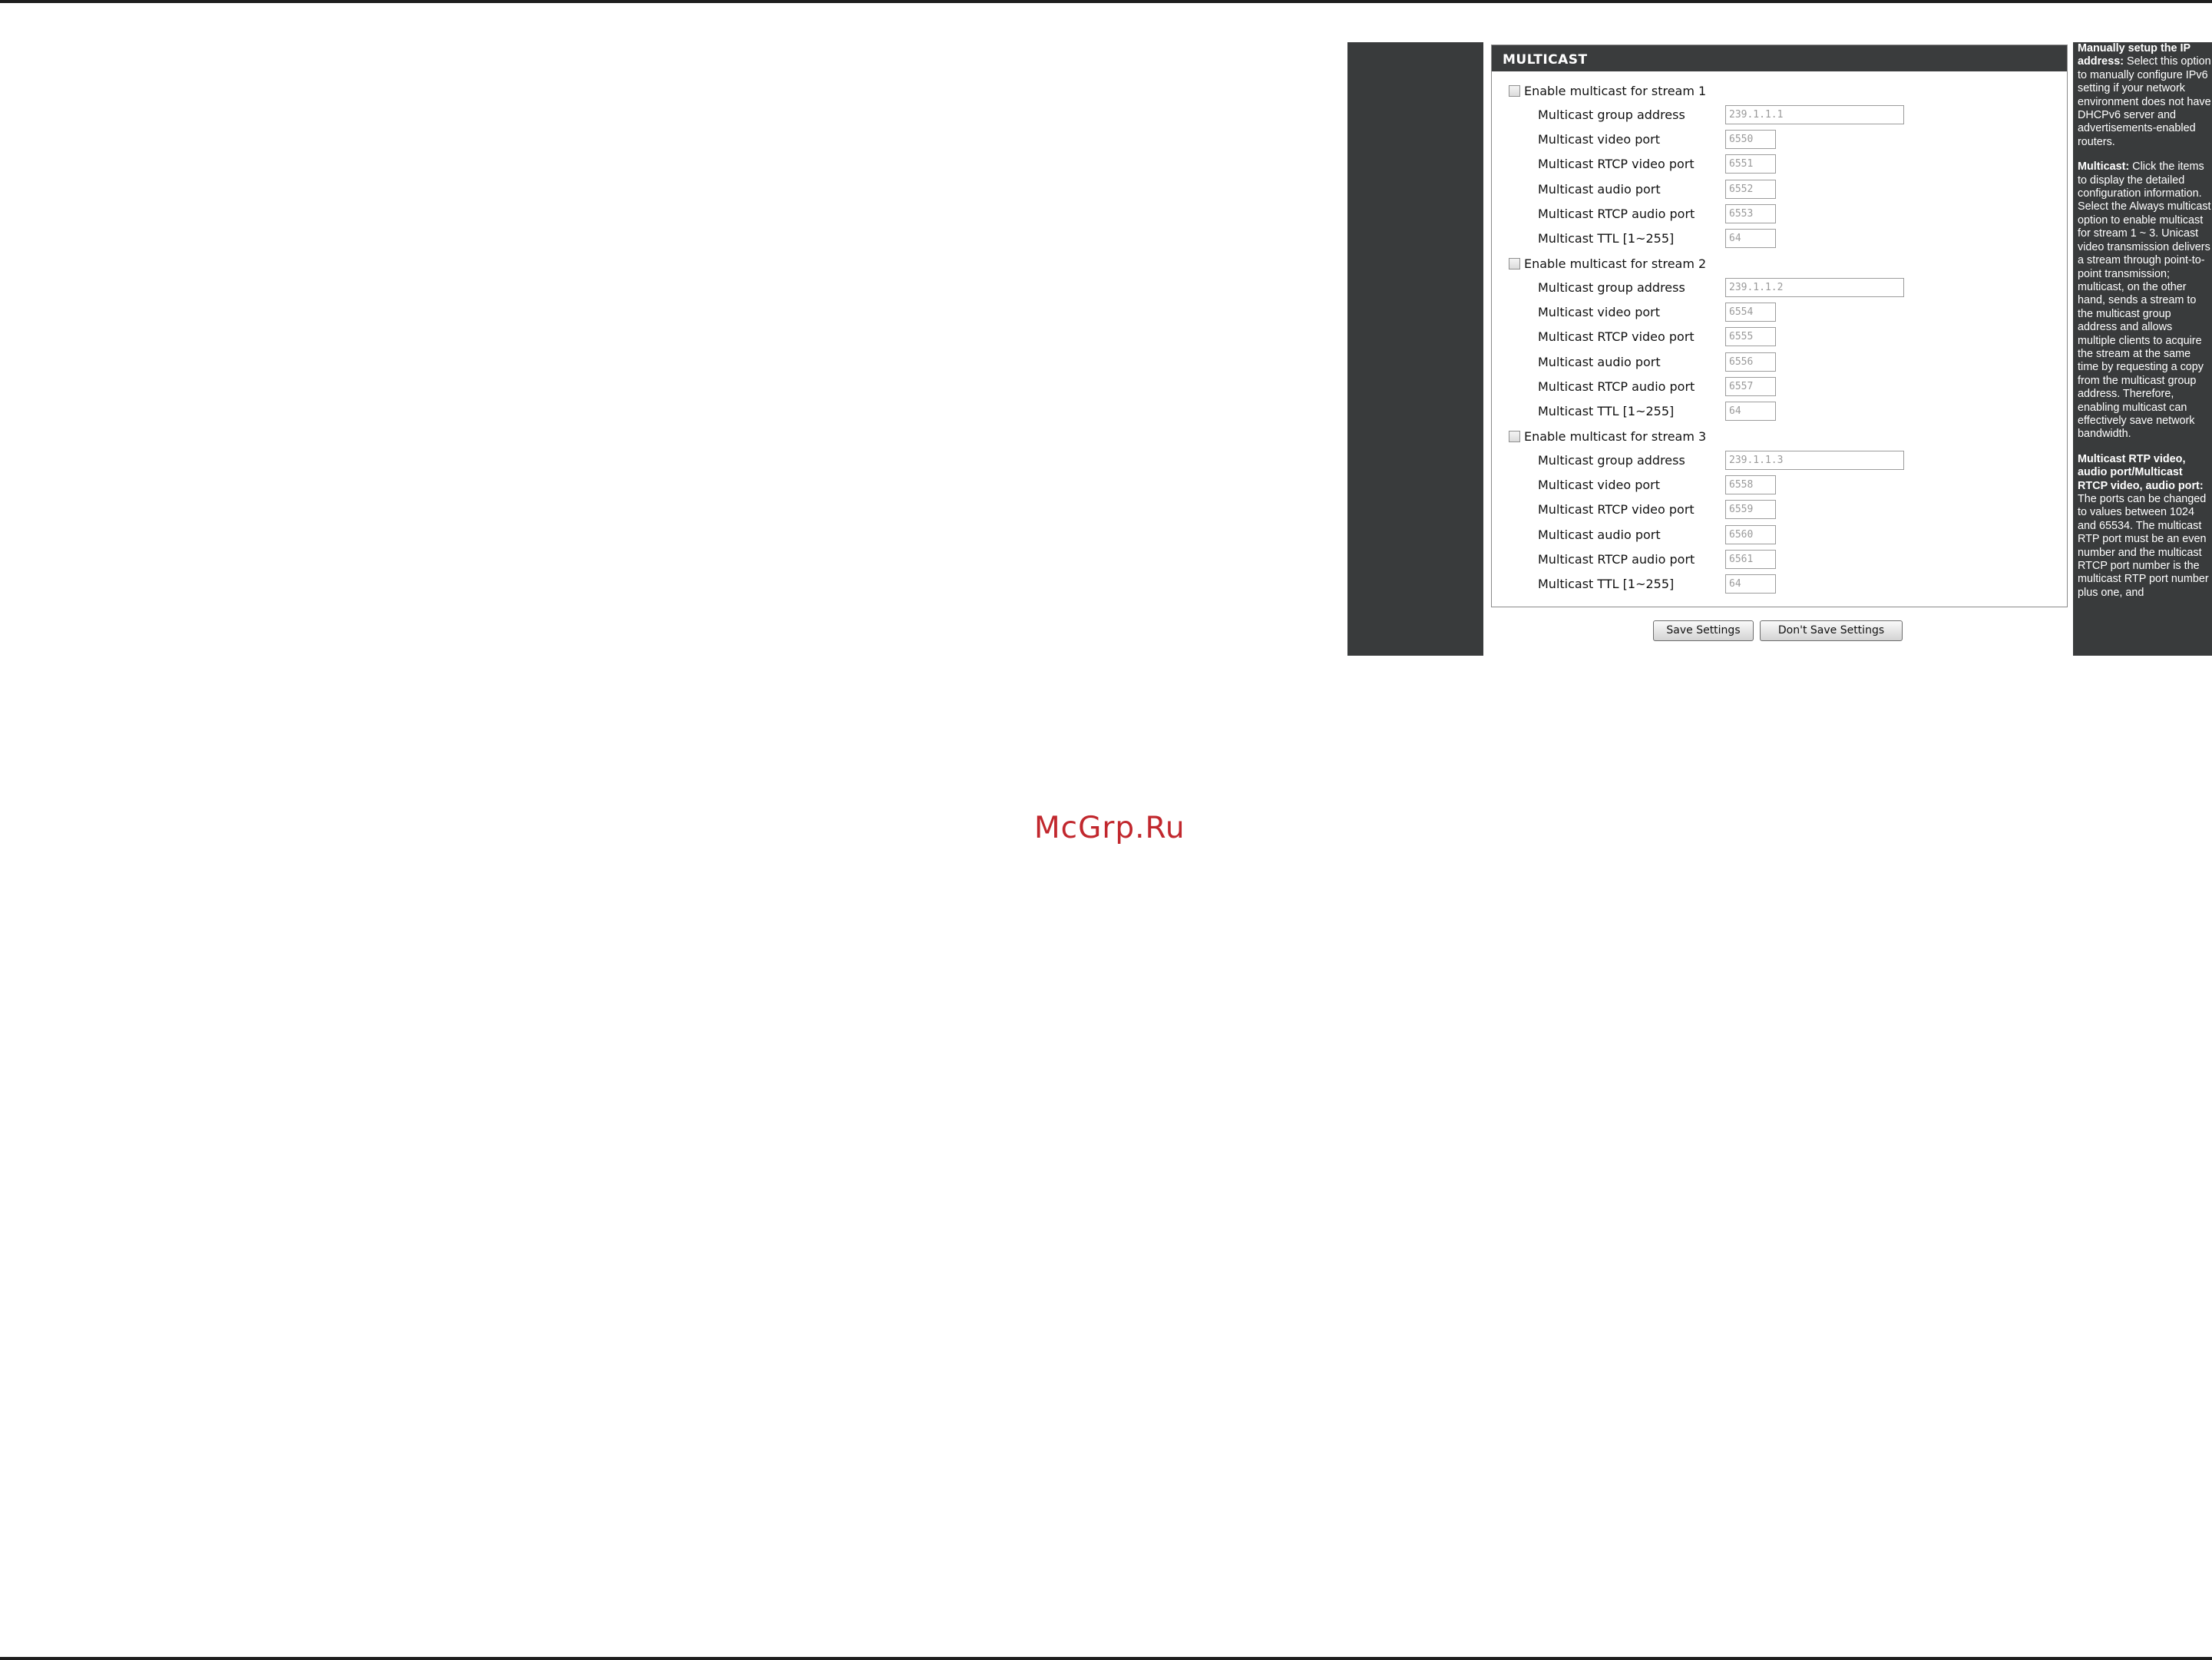 This screenshot has height=1660, width=2212. Describe the element at coordinates (1515, 436) in the screenshot. I see `stream-3-enable-checkbox` at that location.